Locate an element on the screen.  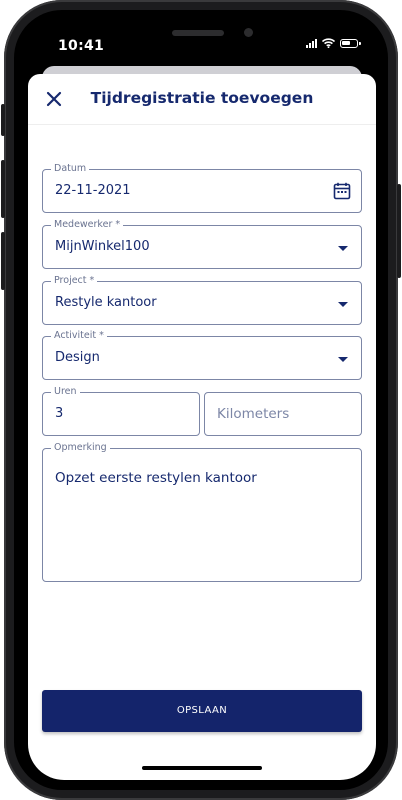
front-camera is located at coordinates (248, 32).